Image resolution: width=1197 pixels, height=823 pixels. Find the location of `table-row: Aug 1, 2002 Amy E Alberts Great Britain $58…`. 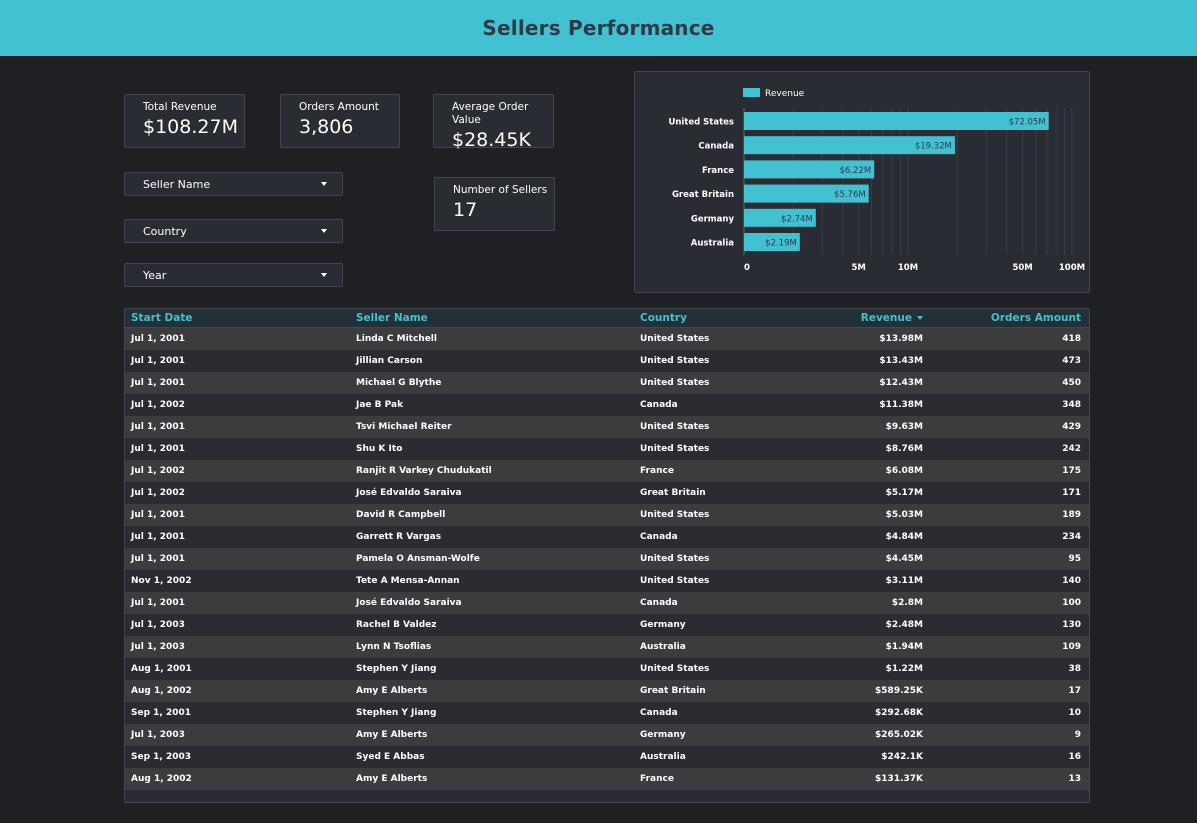

table-row: Aug 1, 2002 Amy E Alberts Great Britain $58… is located at coordinates (607, 691).